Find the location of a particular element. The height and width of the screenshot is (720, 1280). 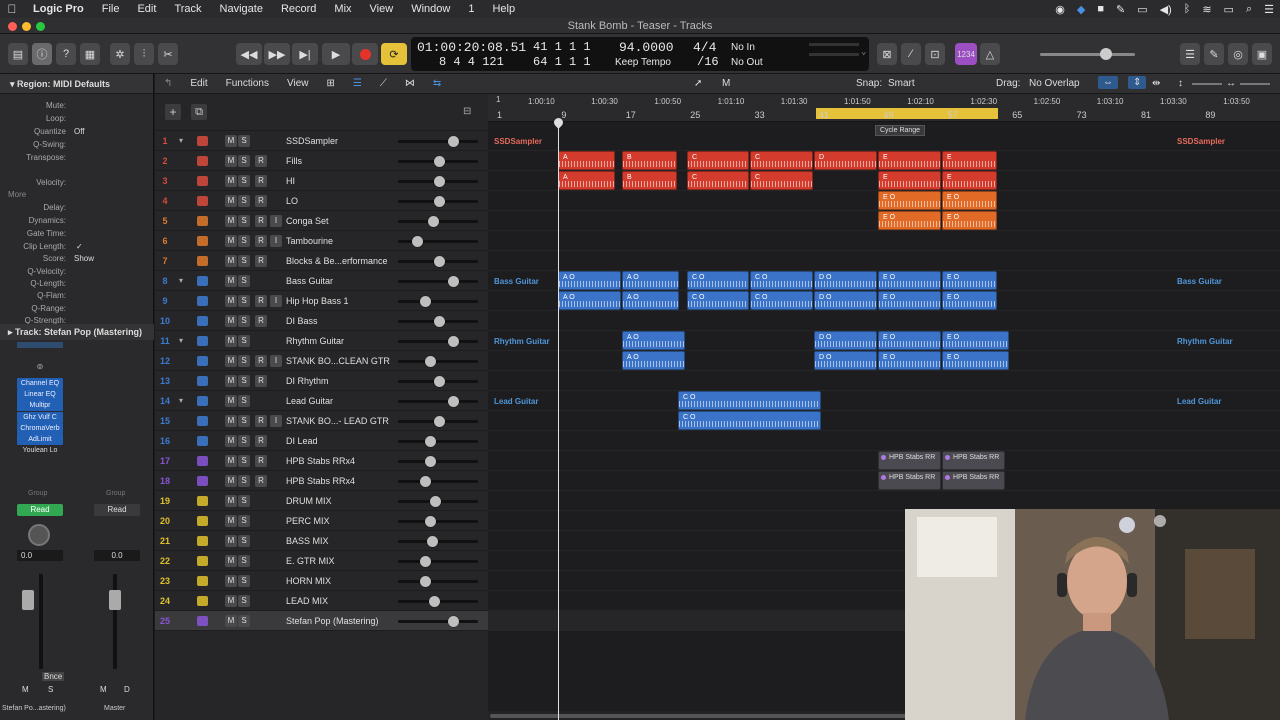

track-name: STANK BO...- LEAD GTR is located at coordinates (337, 421).